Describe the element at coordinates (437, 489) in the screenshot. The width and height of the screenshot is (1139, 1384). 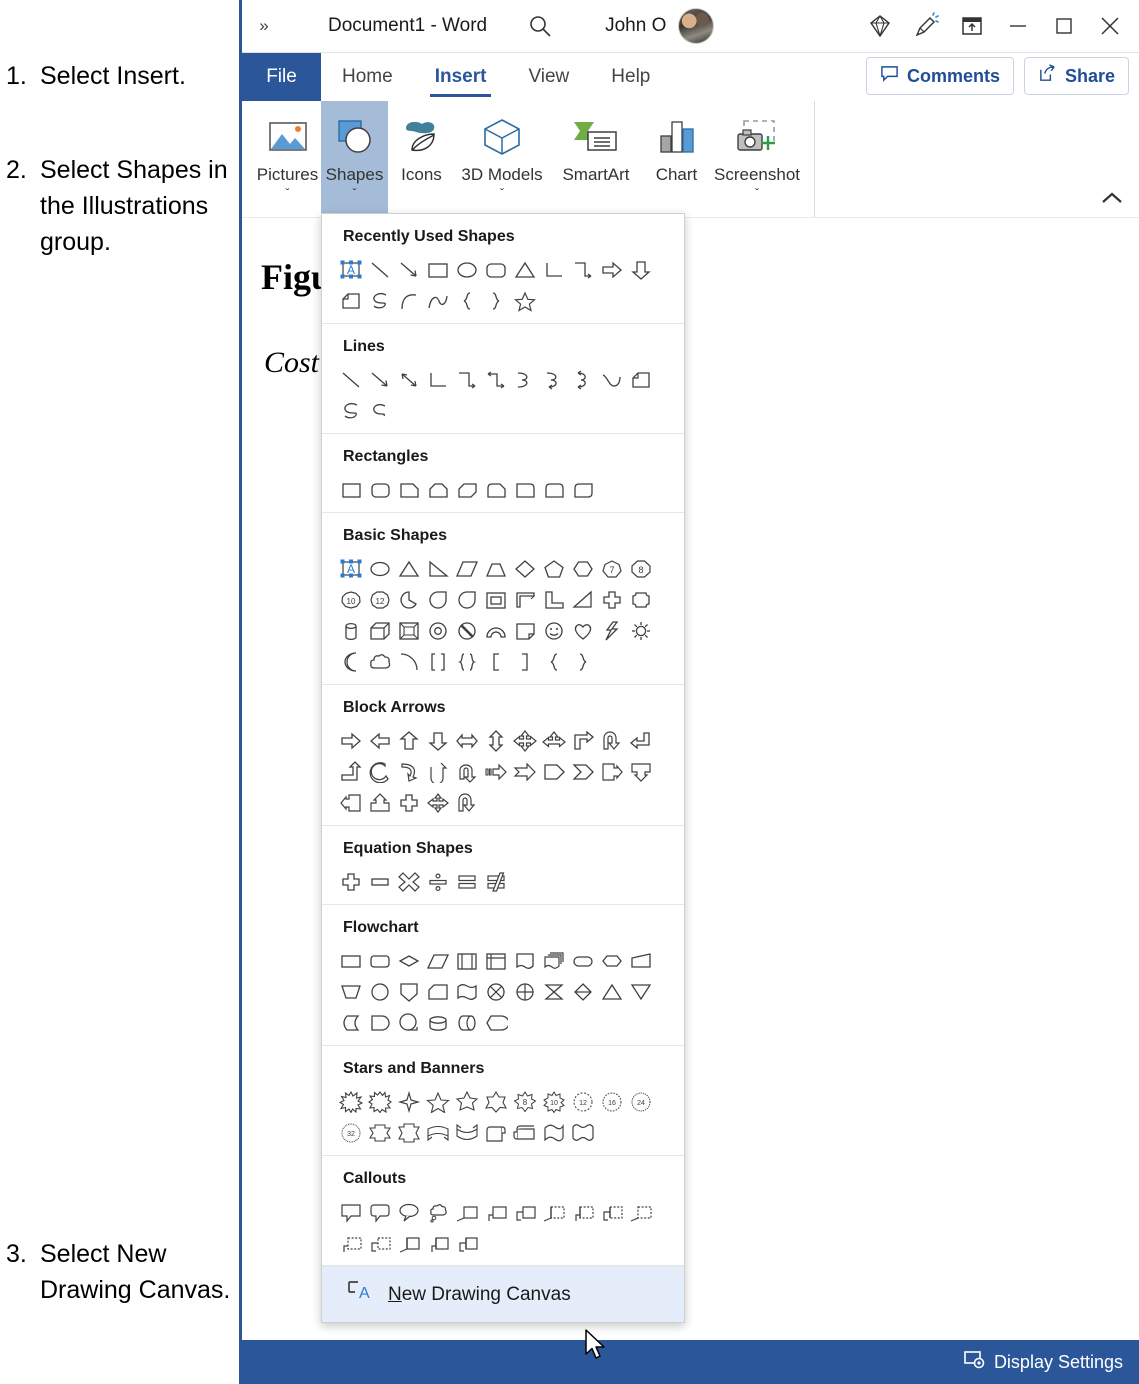
I see `shape-snip-same-side-corner-rectangle` at that location.